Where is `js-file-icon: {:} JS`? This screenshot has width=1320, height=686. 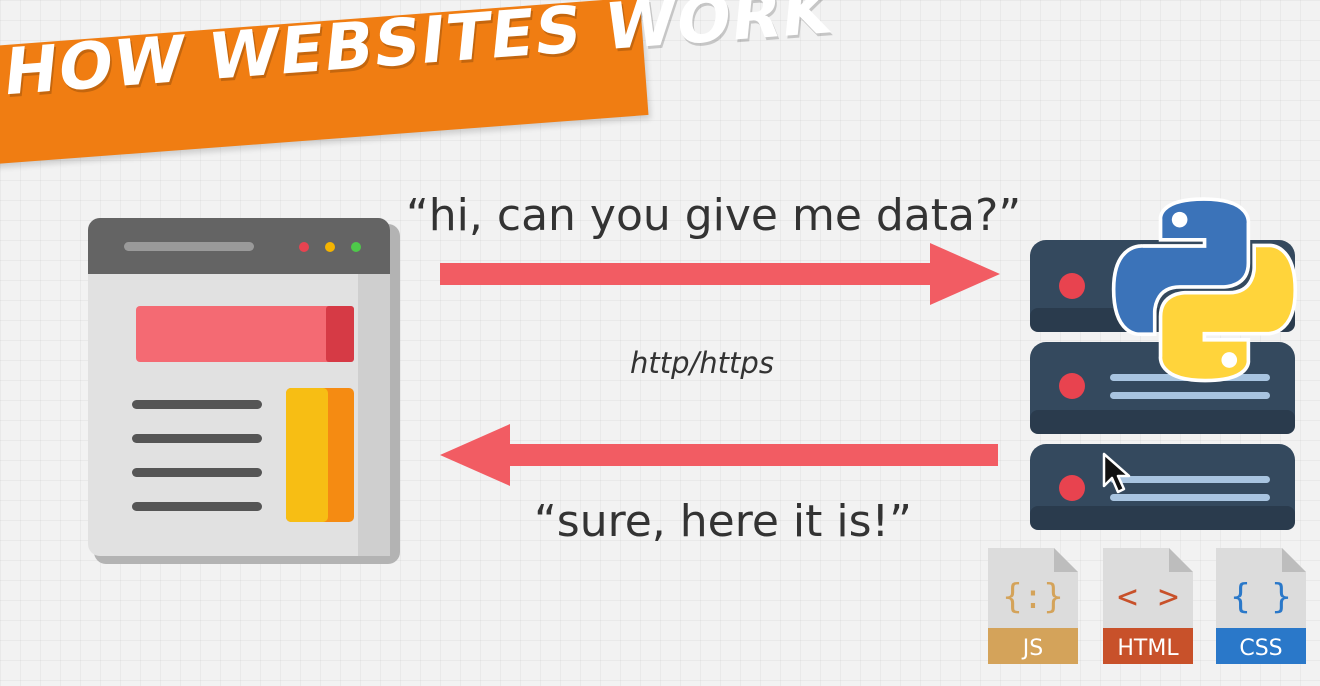 js-file-icon: {:} JS is located at coordinates (1033, 606).